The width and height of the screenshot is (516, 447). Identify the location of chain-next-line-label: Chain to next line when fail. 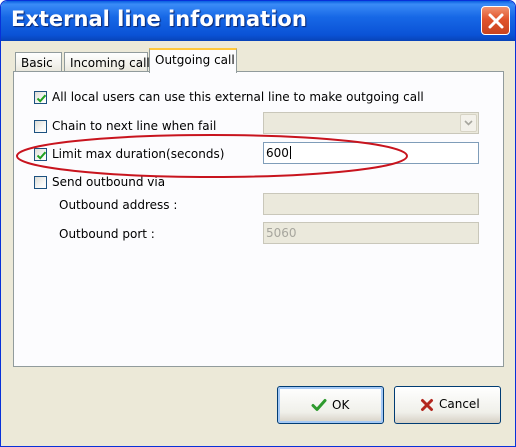
(134, 126).